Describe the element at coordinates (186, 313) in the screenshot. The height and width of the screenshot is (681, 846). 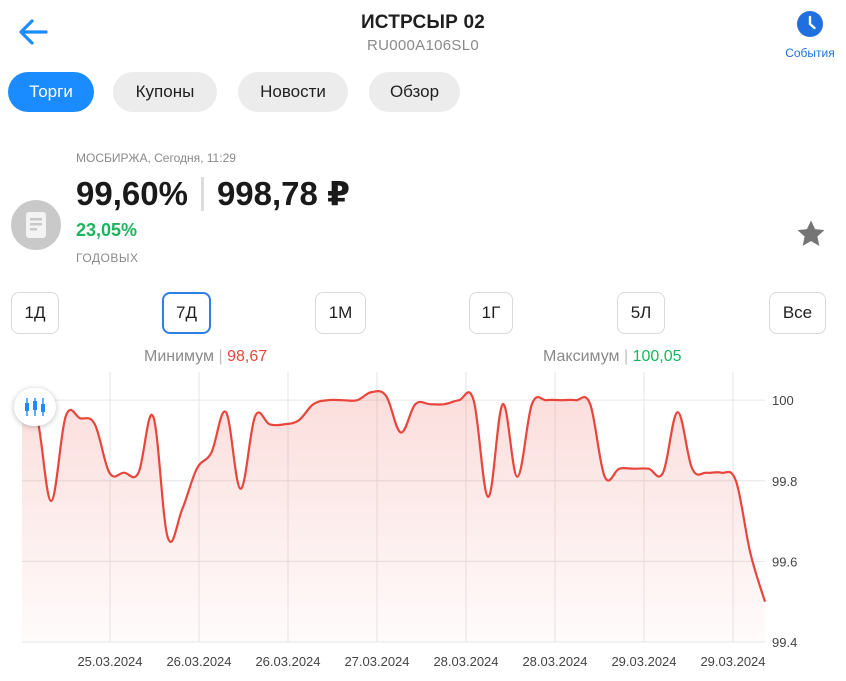
I see `period-7d: 7Д` at that location.